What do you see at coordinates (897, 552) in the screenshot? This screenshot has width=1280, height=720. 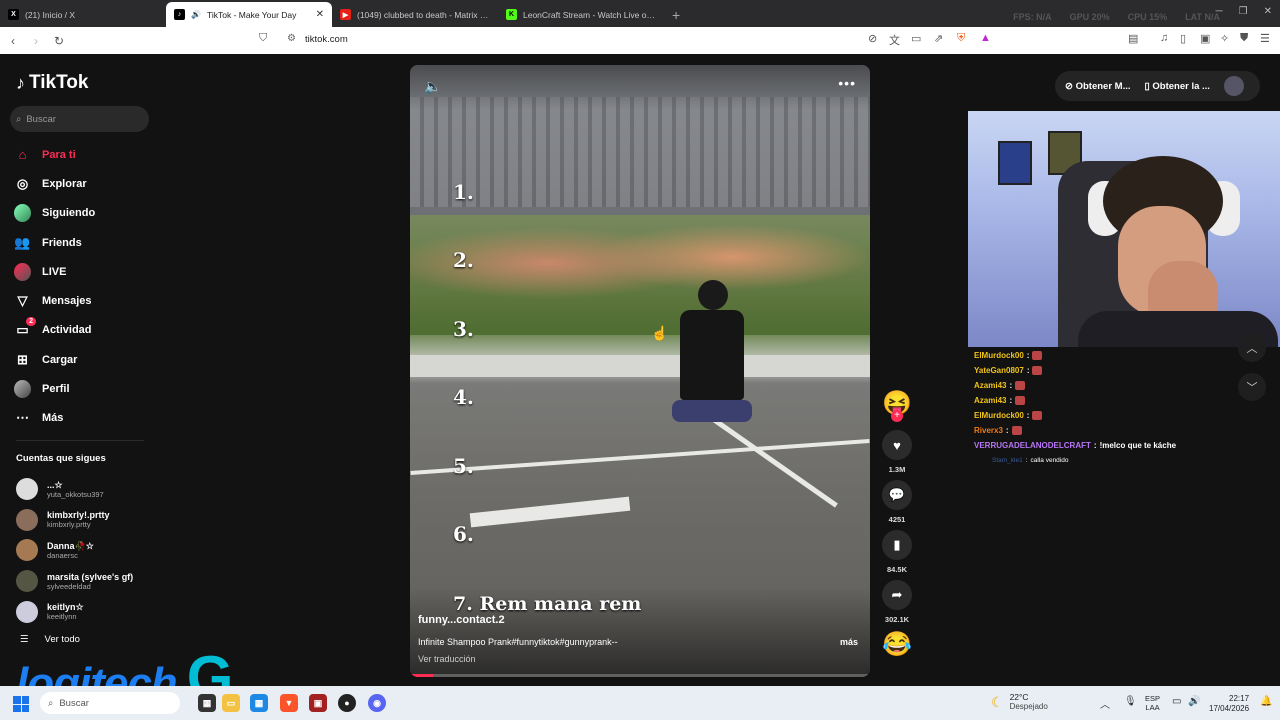 I see `save-button: ▮ 84.5K` at bounding box center [897, 552].